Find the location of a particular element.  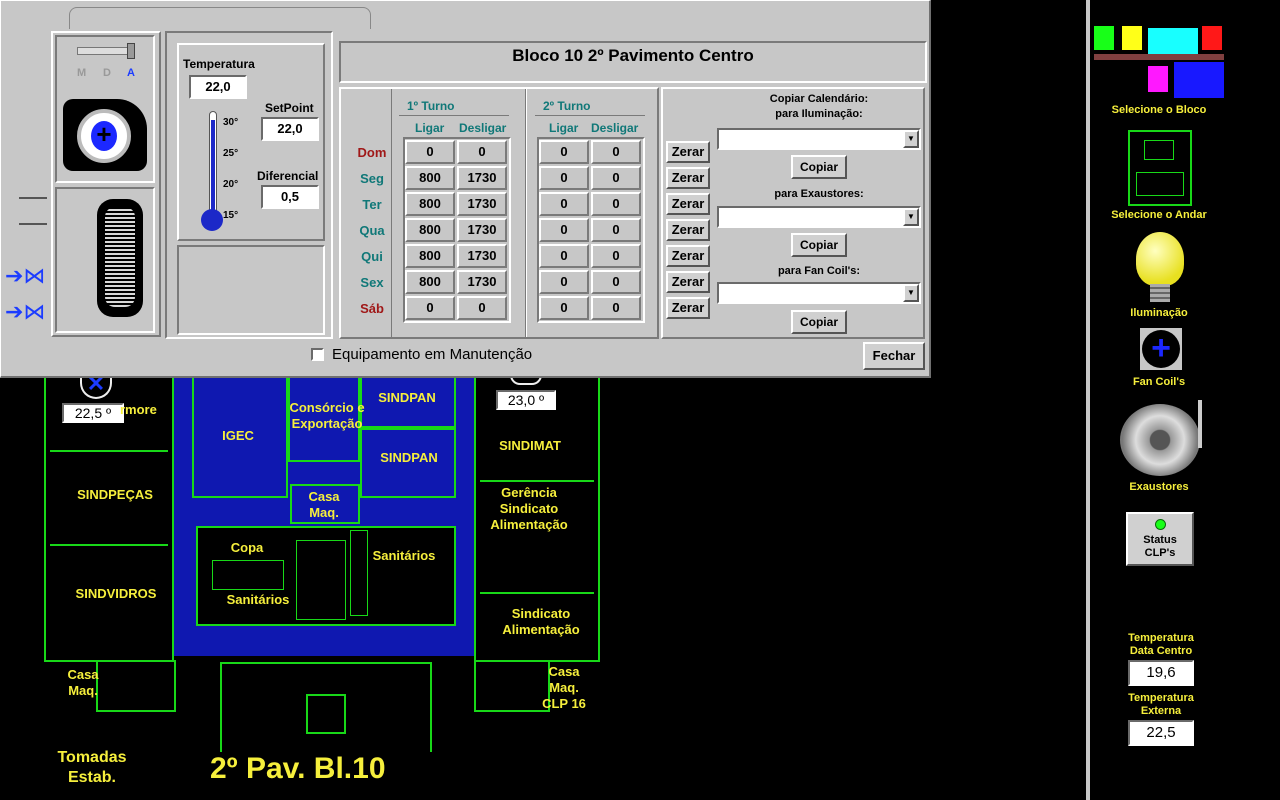

room-label: SINDPEÇAS is located at coordinates (115, 495).